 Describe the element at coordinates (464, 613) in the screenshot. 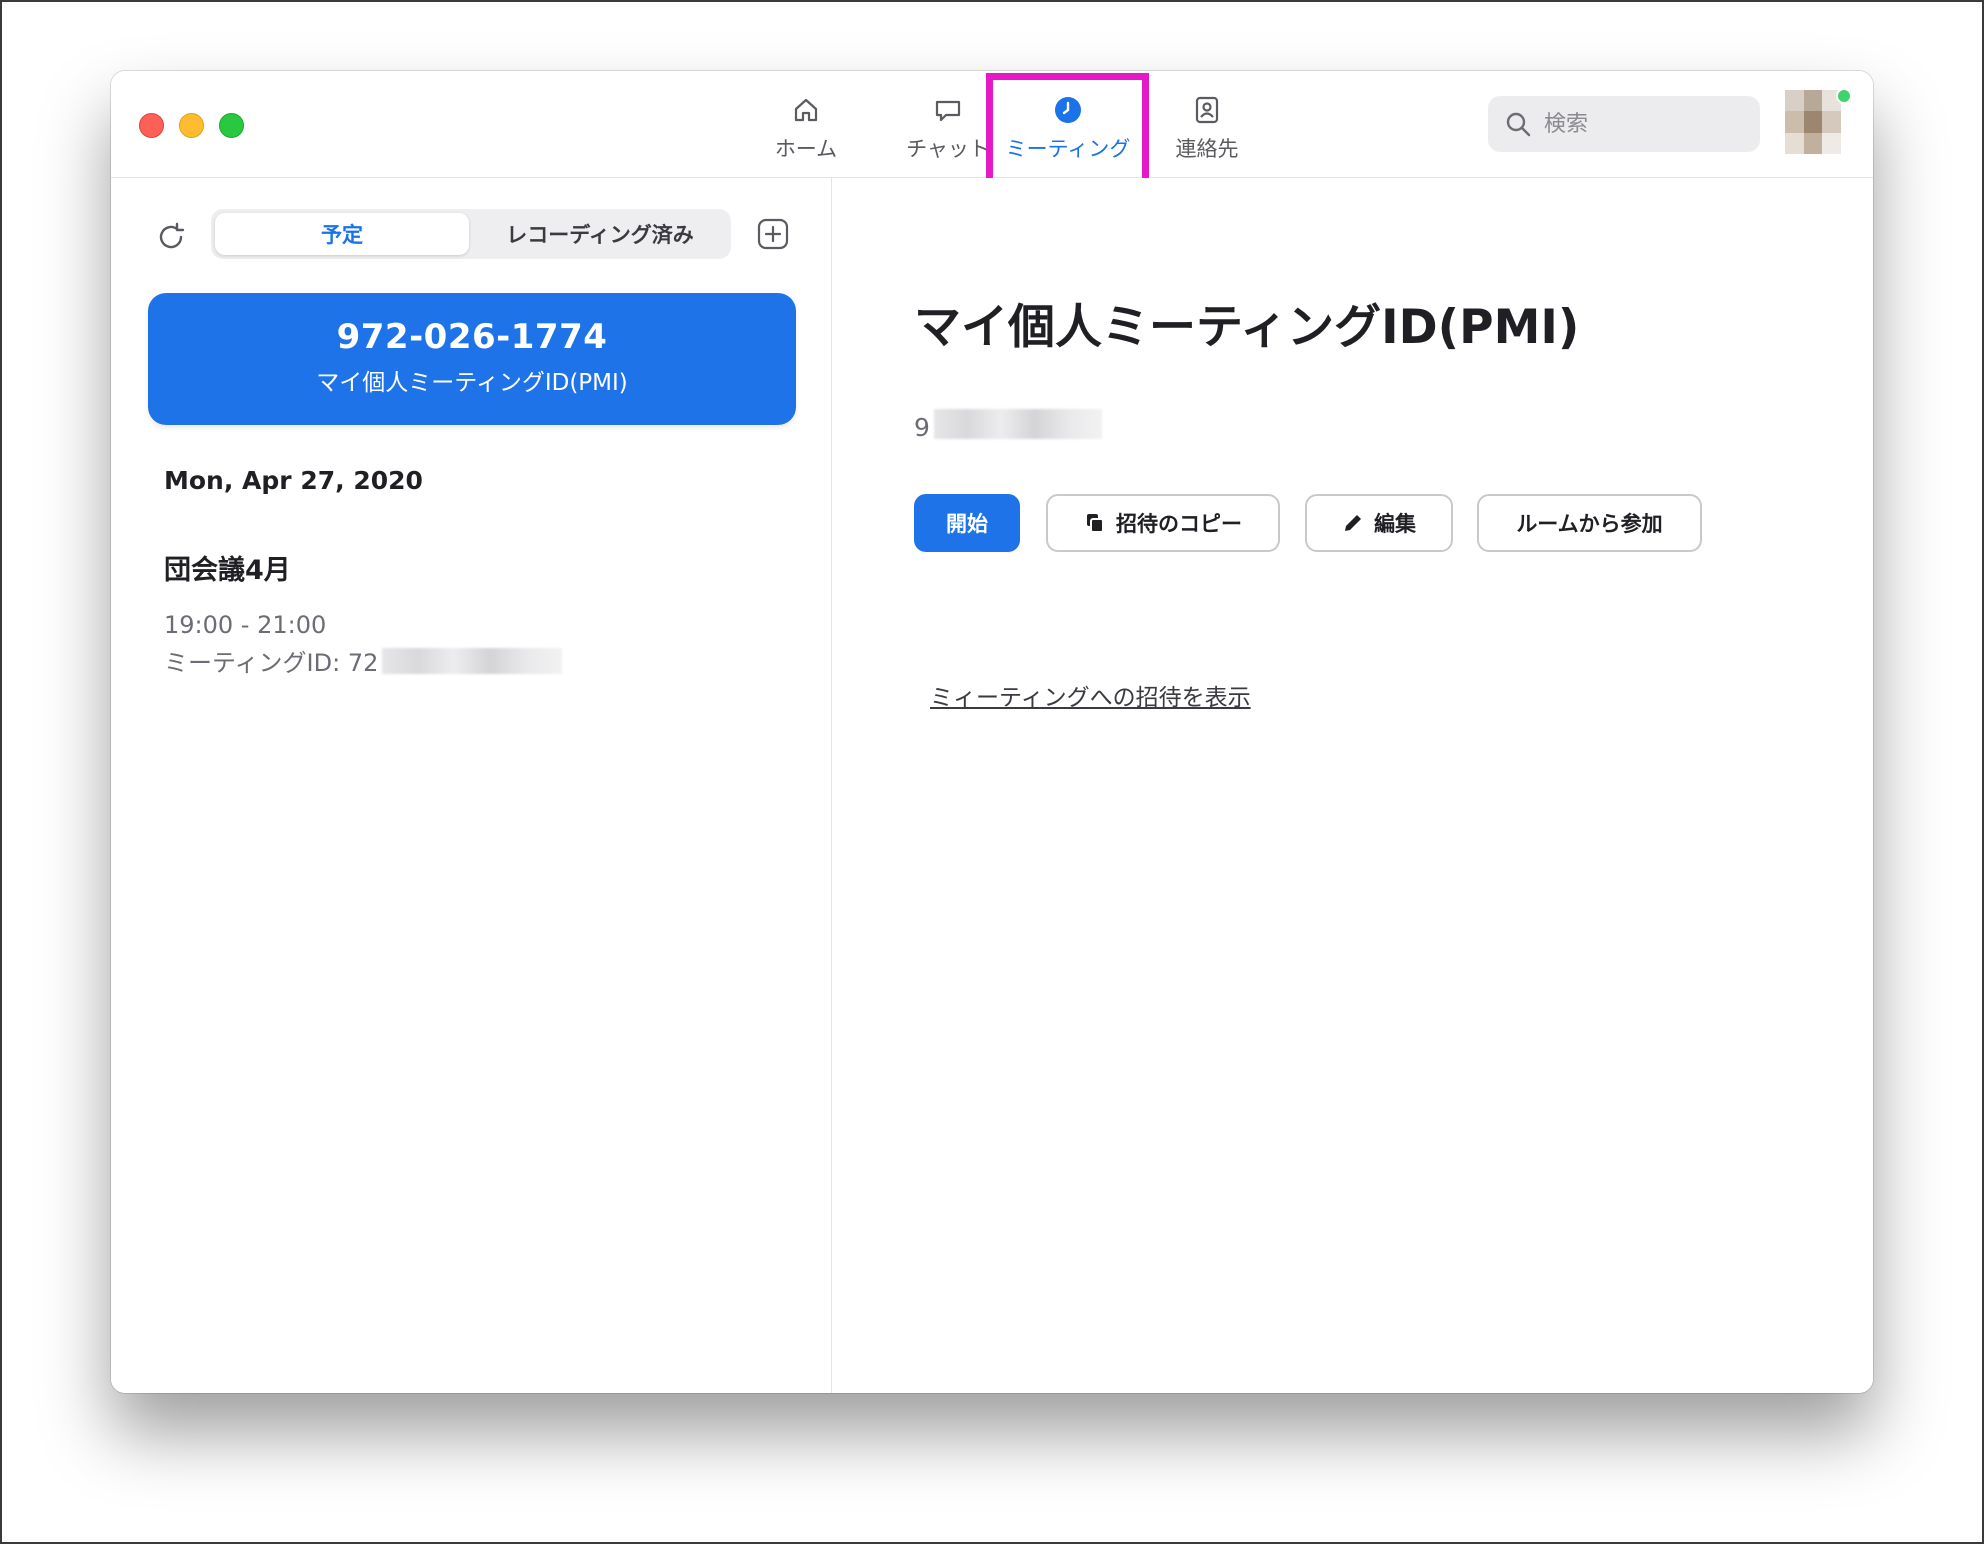

I see `list-item: 団会議4月 19:00 - 21:00 ミーティングID: 72` at that location.